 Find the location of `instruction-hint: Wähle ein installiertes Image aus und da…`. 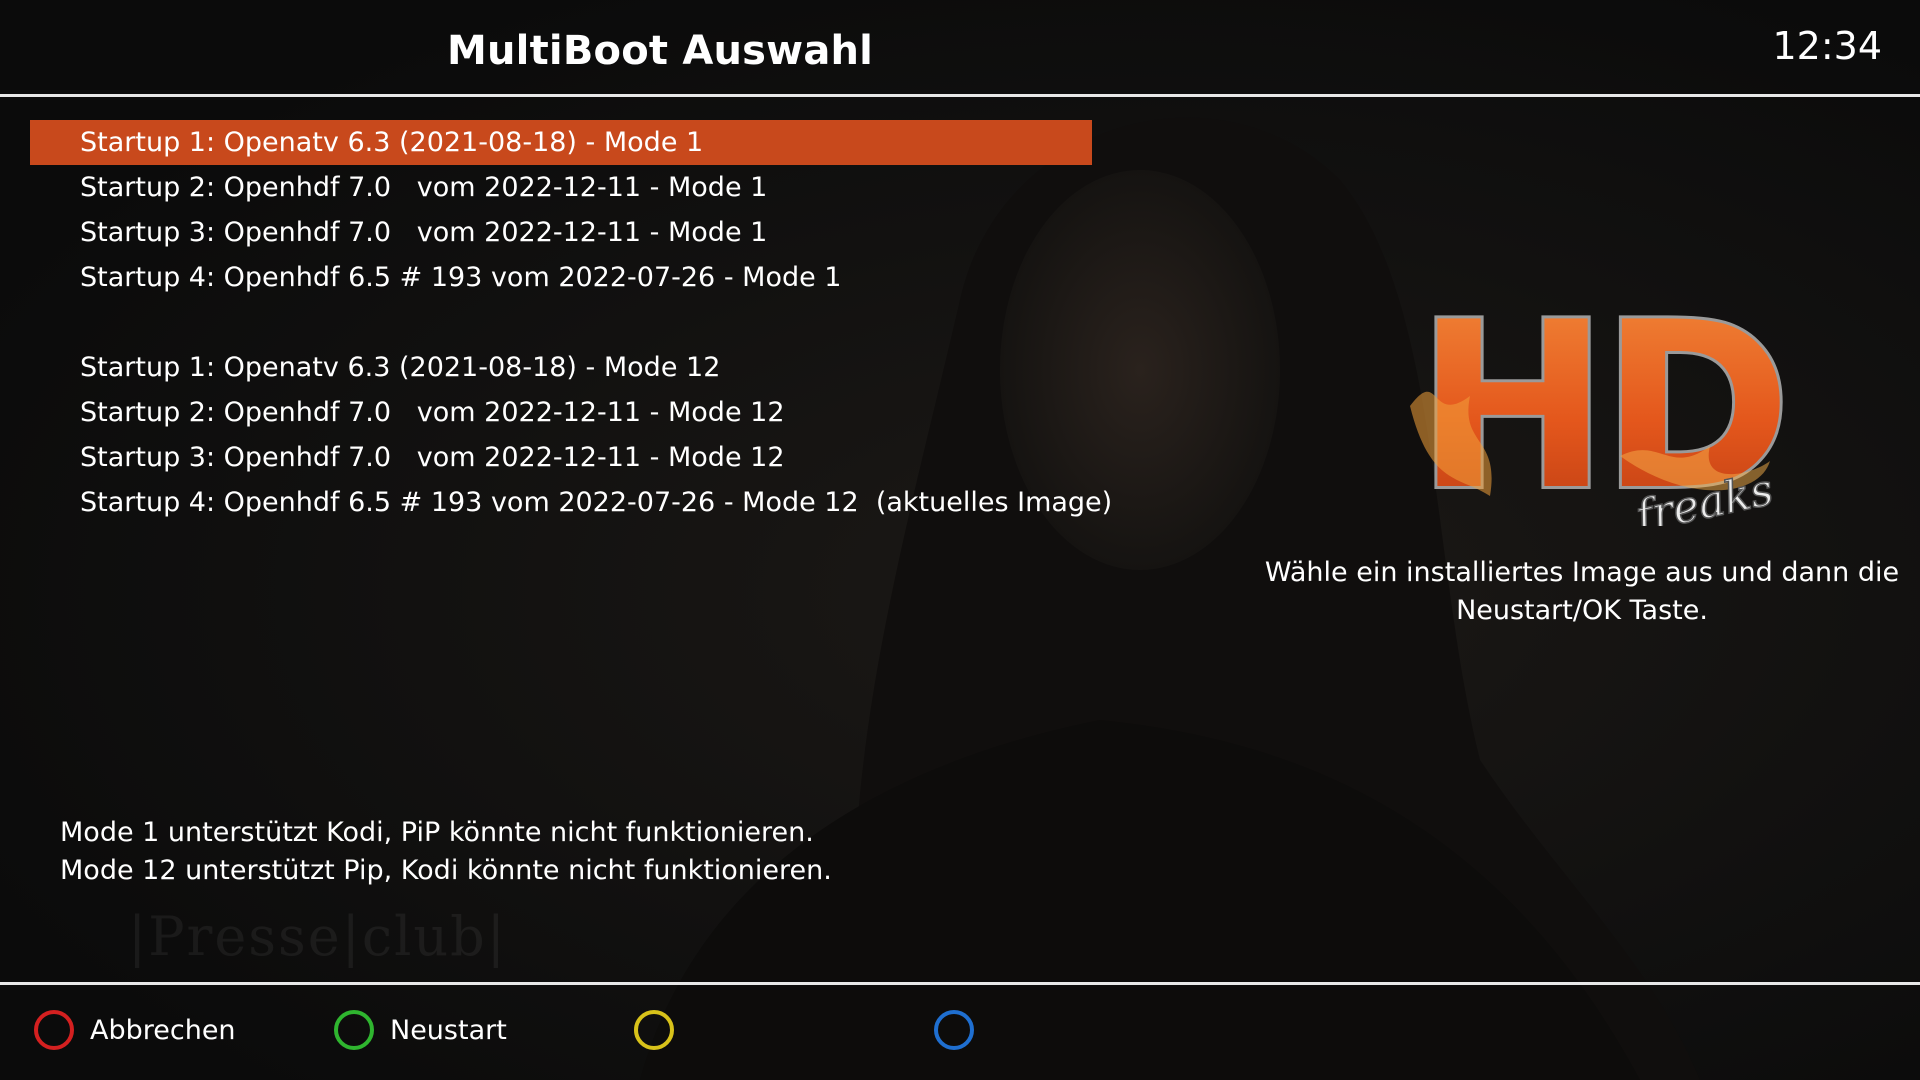

instruction-hint: Wähle ein installiertes Image aus und da… is located at coordinates (1582, 591).